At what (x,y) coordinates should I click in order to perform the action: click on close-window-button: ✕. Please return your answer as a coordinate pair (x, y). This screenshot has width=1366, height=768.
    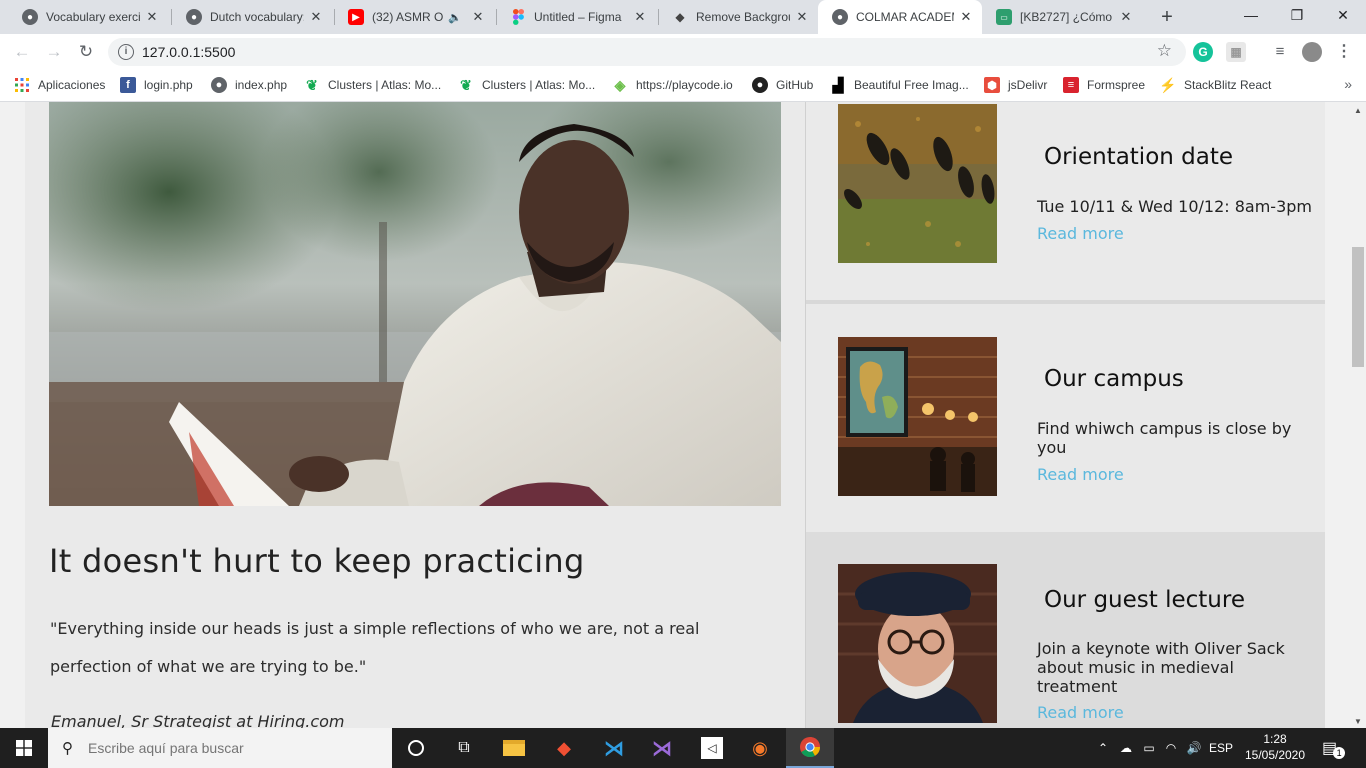
    Looking at the image, I should click on (1343, 15).